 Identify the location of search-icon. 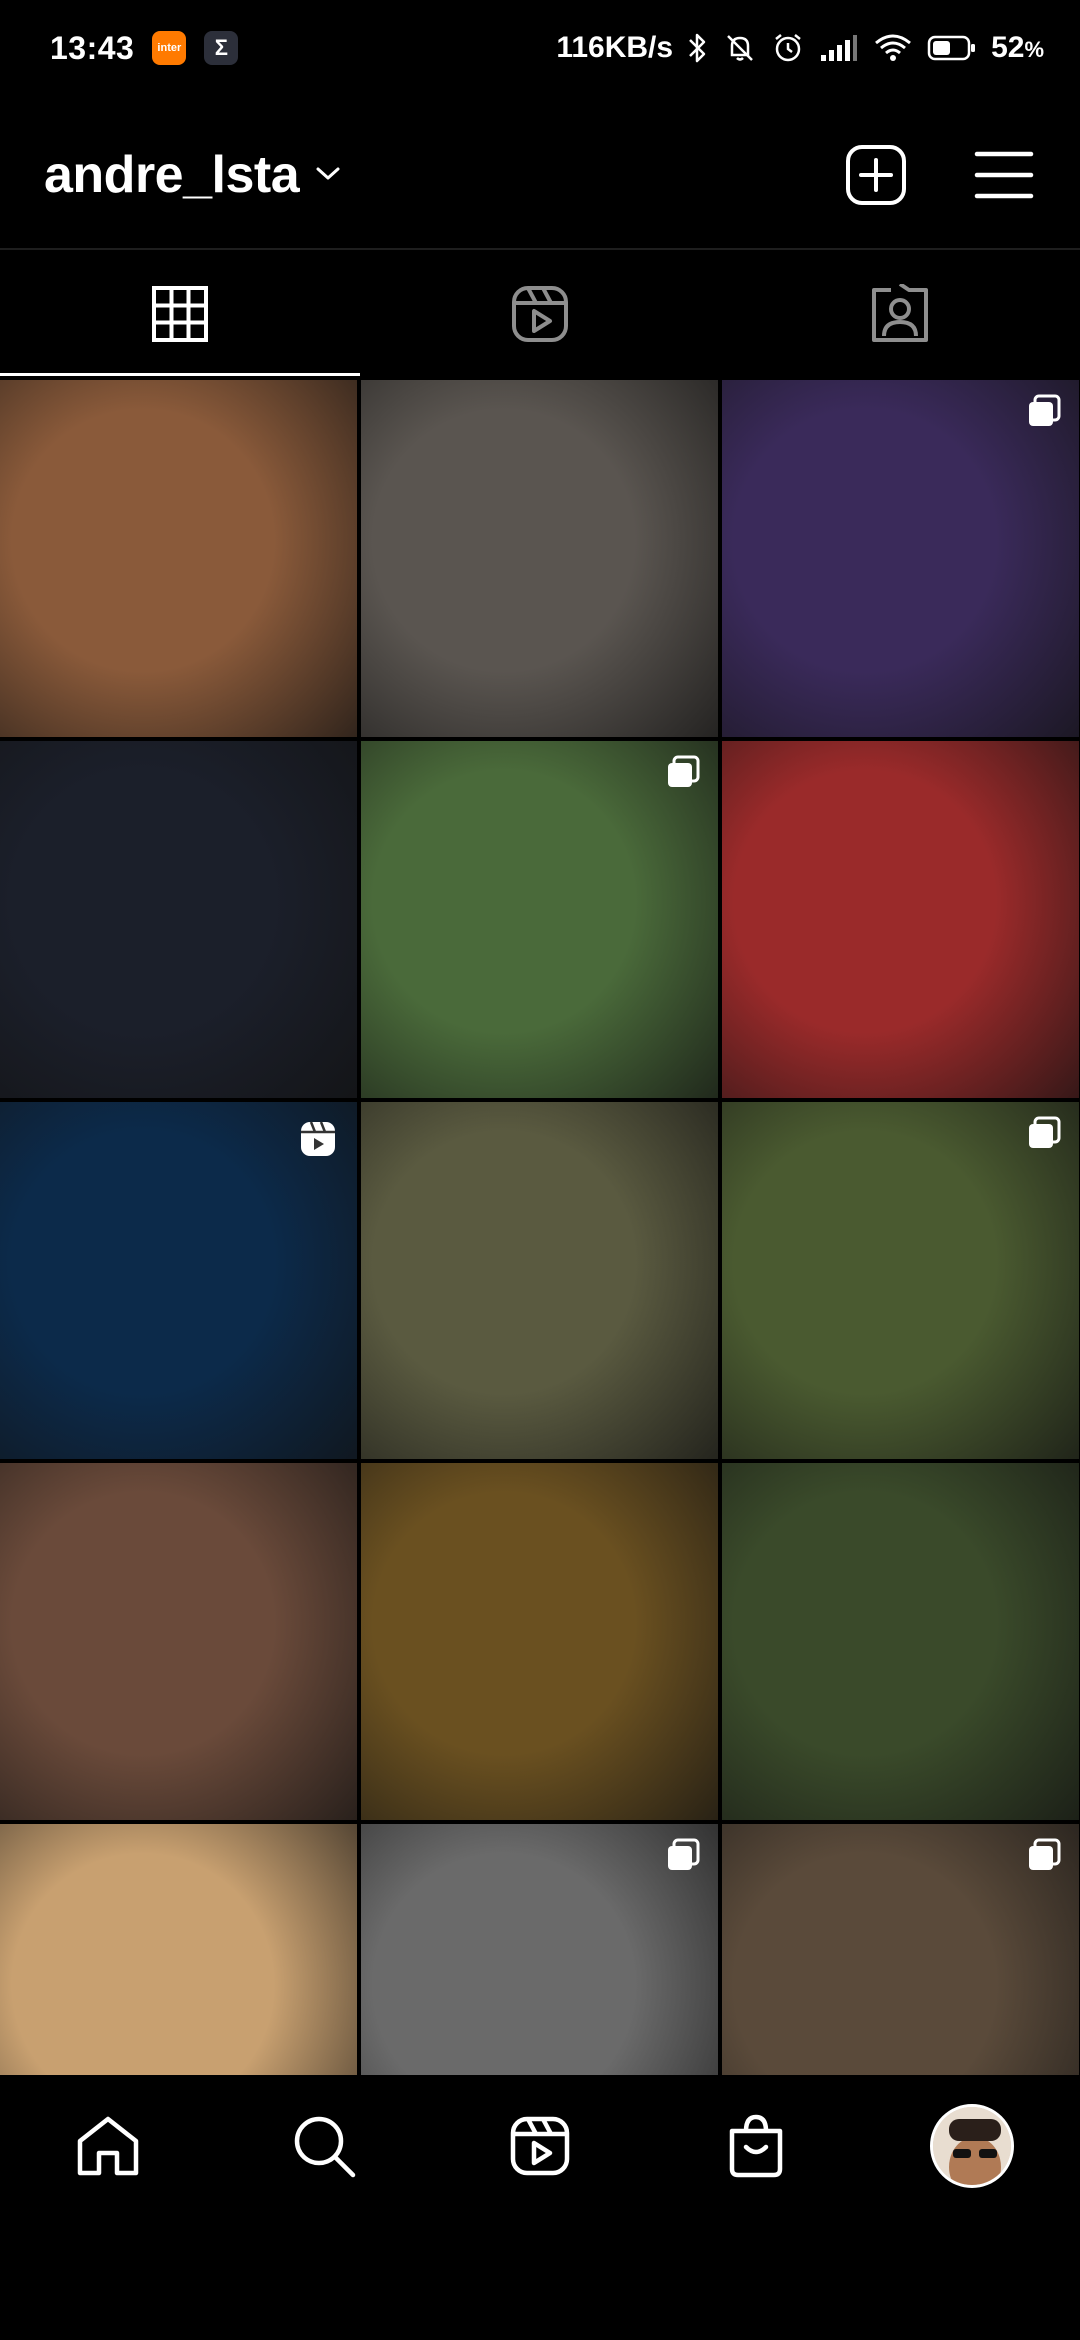
(325, 2147).